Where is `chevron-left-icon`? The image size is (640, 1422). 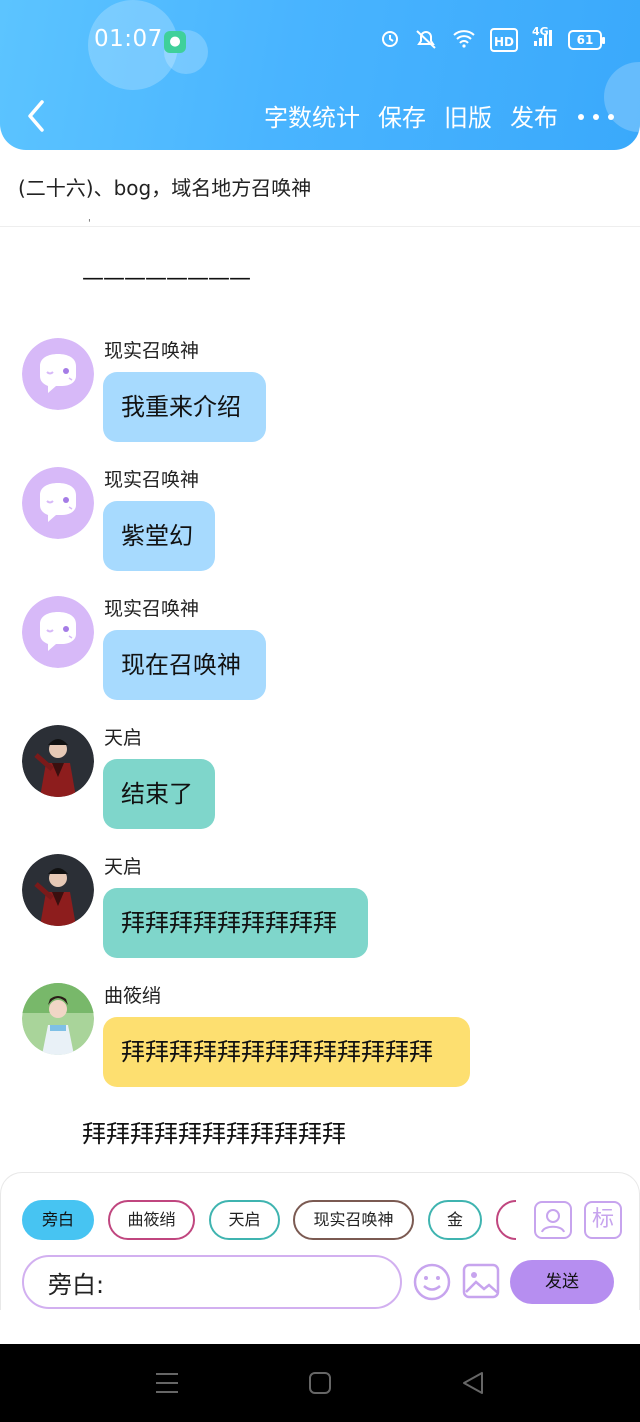
chevron-left-icon is located at coordinates (36, 116).